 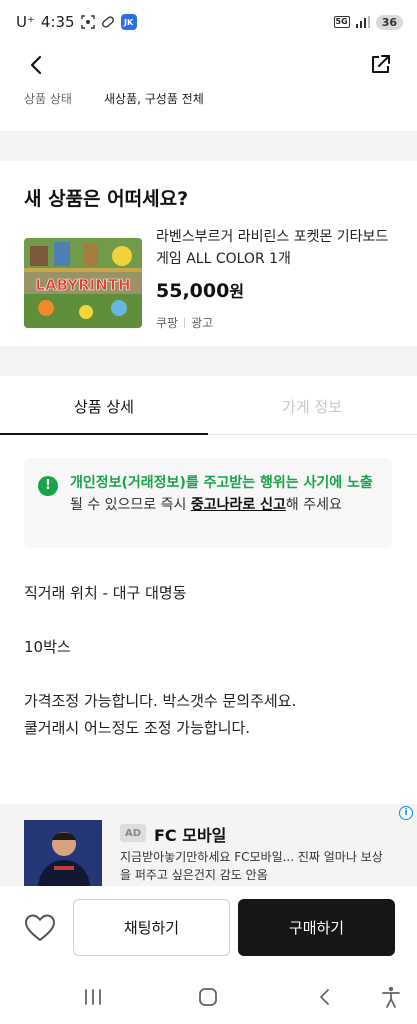 I want to click on detail-tabs: 상품 상세 가게 정보, so click(x=208, y=406).